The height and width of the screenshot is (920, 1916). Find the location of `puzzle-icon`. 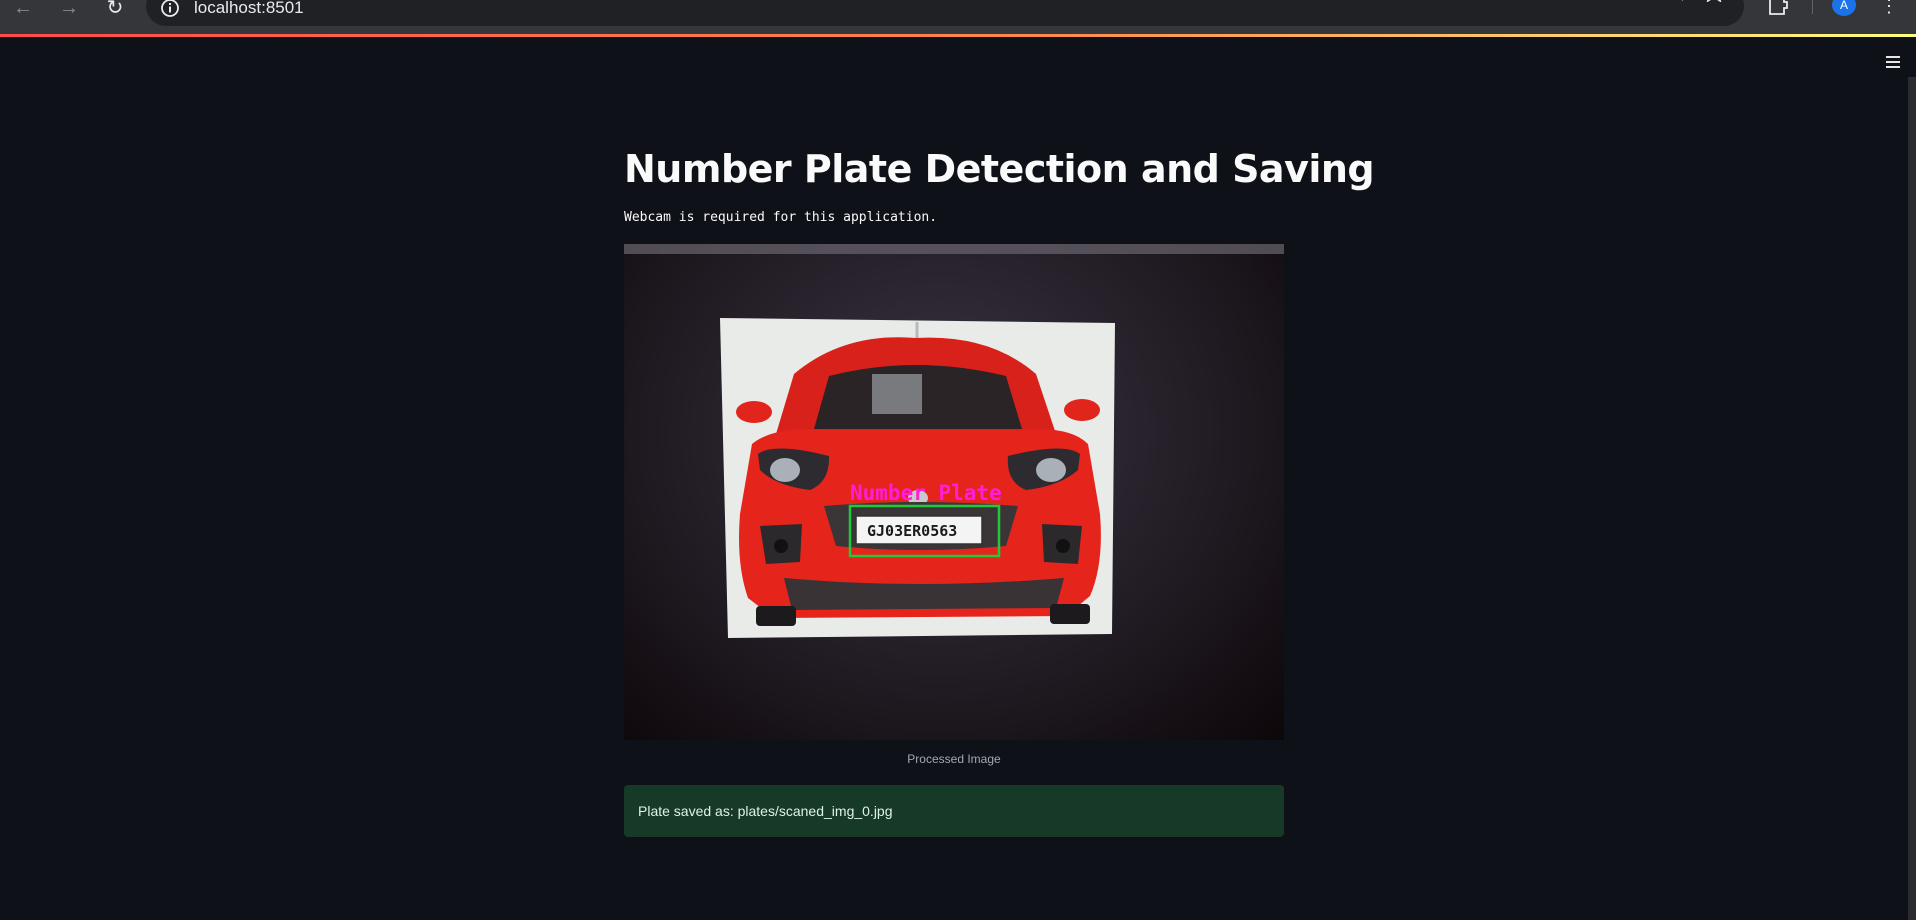

puzzle-icon is located at coordinates (1778, 8).